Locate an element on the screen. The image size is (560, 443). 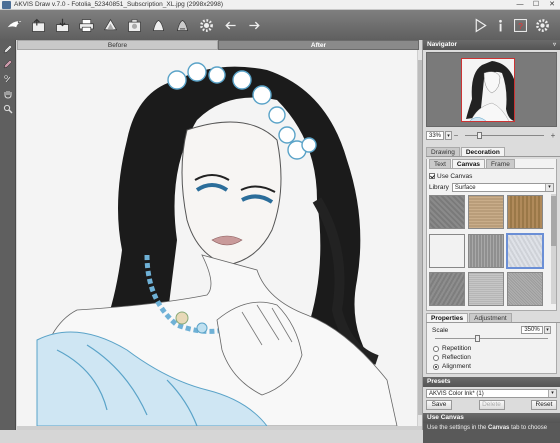
zoom-slider is located at coordinates (504, 135).